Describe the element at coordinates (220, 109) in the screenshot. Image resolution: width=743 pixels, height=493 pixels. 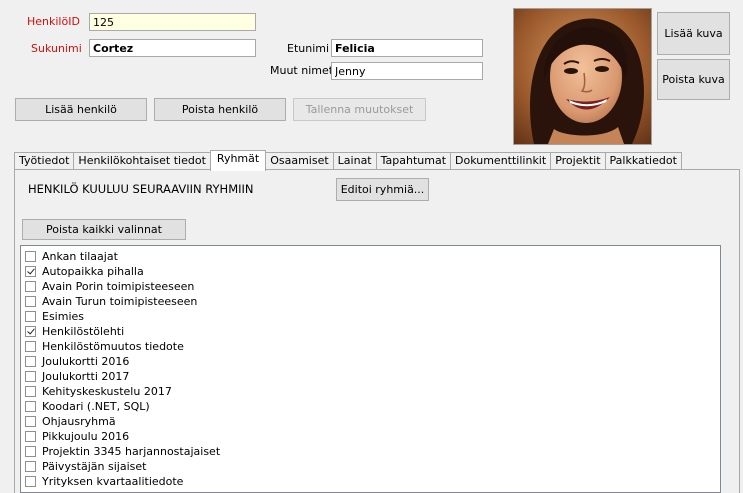
I see `remove-person-button: Poista henkilö` at that location.